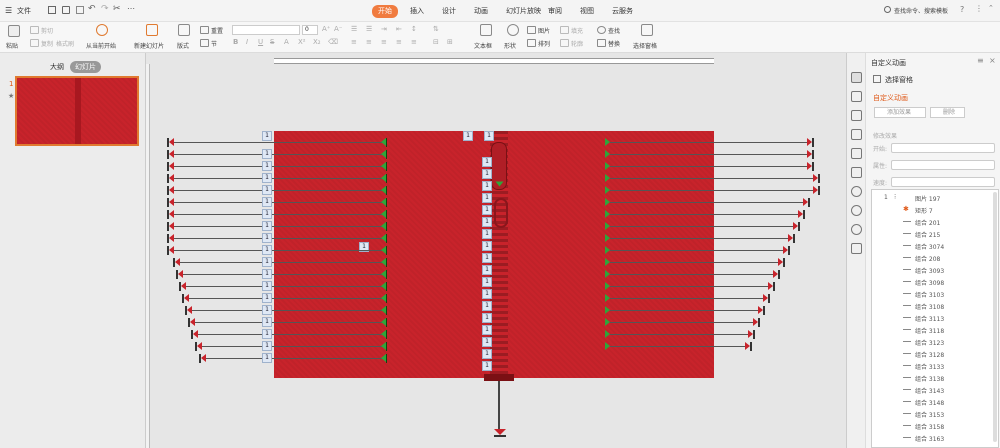 The width and height of the screenshot is (1000, 448). What do you see at coordinates (152, 30) in the screenshot?
I see `new-slide-icon` at bounding box center [152, 30].